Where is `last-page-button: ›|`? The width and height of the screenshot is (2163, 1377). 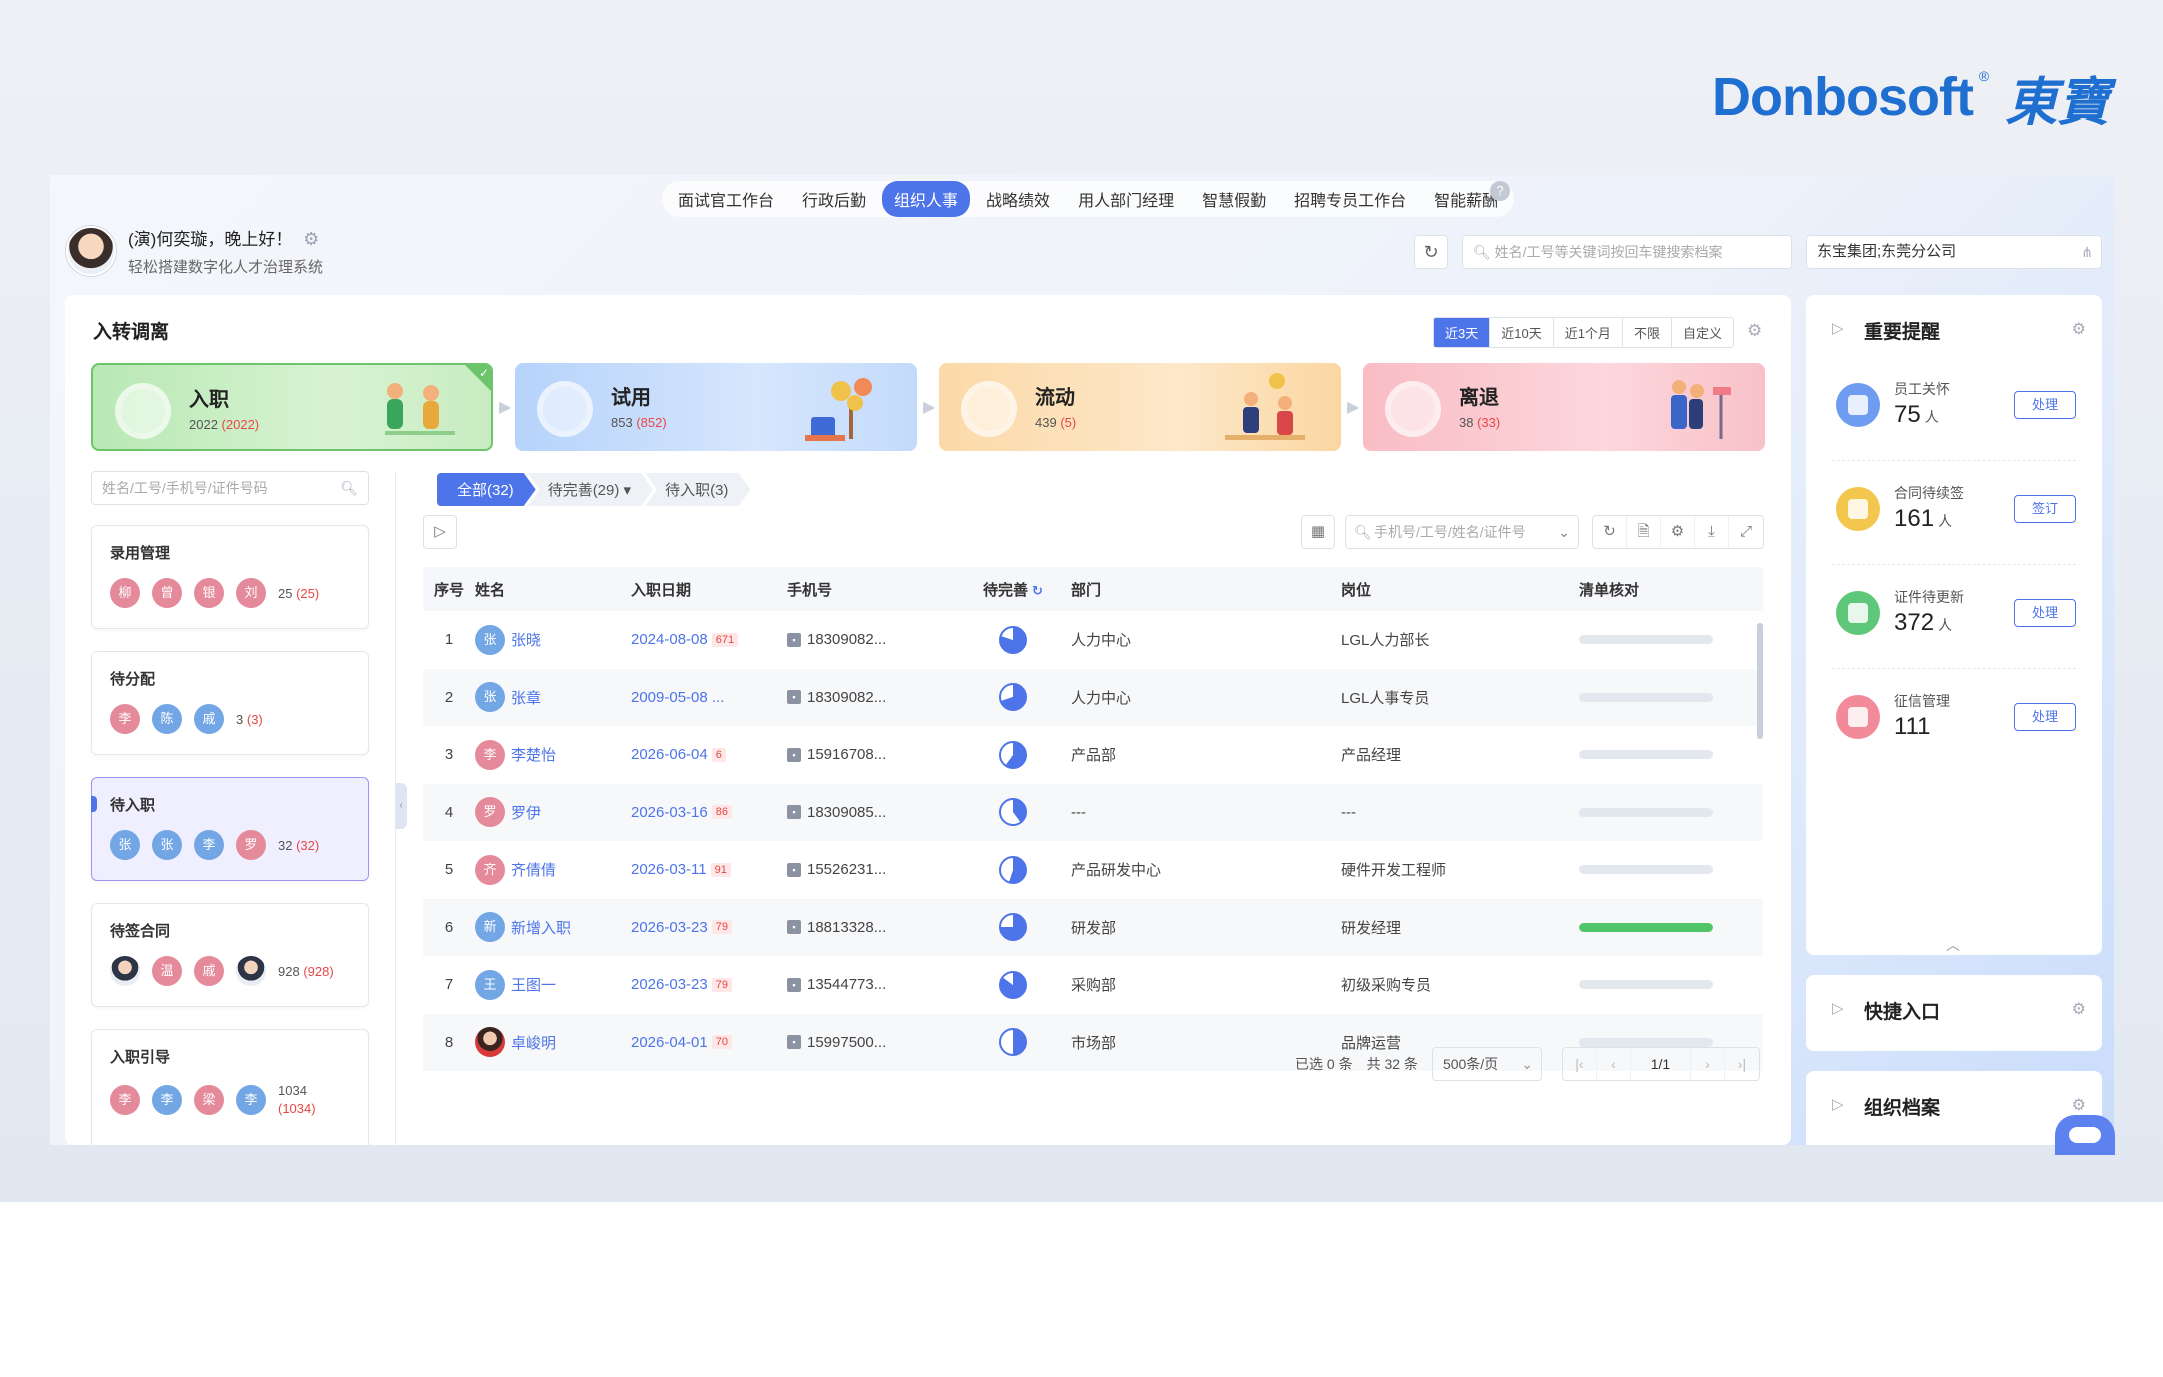 last-page-button: ›| is located at coordinates (1742, 1064).